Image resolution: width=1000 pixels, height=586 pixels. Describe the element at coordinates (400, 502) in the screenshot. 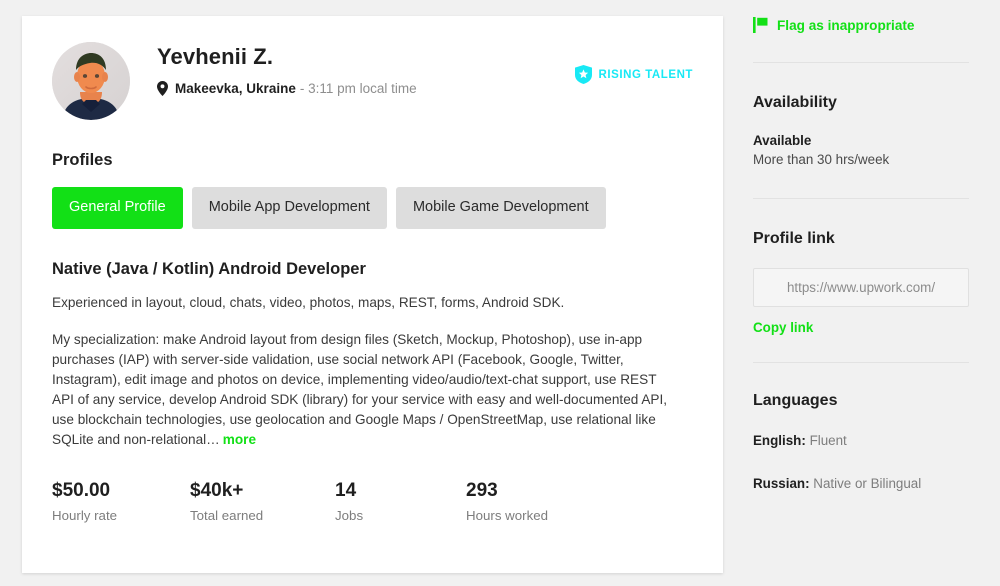

I see `stat-jobs: 14 Jobs` at that location.